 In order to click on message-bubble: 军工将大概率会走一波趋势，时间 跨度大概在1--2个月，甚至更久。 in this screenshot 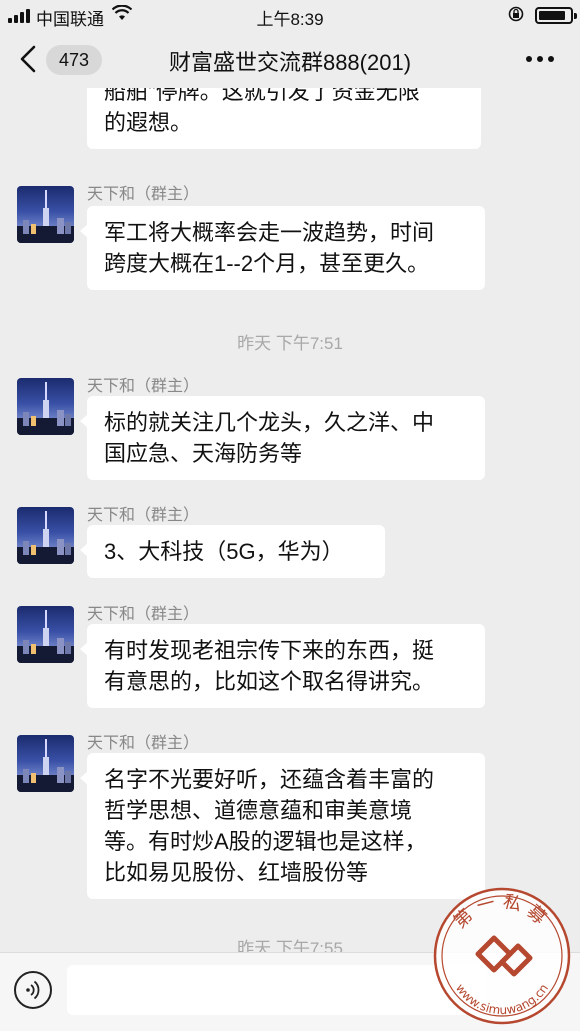, I will do `click(282, 248)`.